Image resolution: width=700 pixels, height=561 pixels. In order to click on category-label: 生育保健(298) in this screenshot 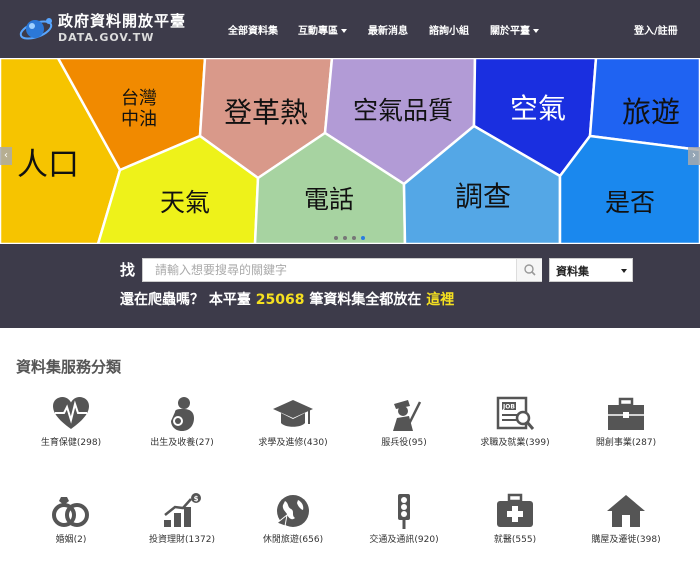, I will do `click(71, 443)`.